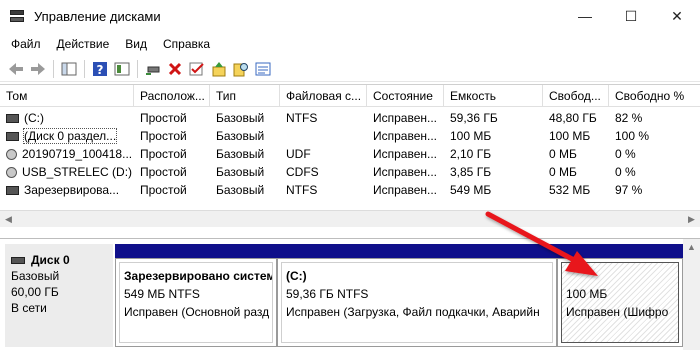  Describe the element at coordinates (97, 16) in the screenshot. I see `window-title: Управление дисками` at that location.